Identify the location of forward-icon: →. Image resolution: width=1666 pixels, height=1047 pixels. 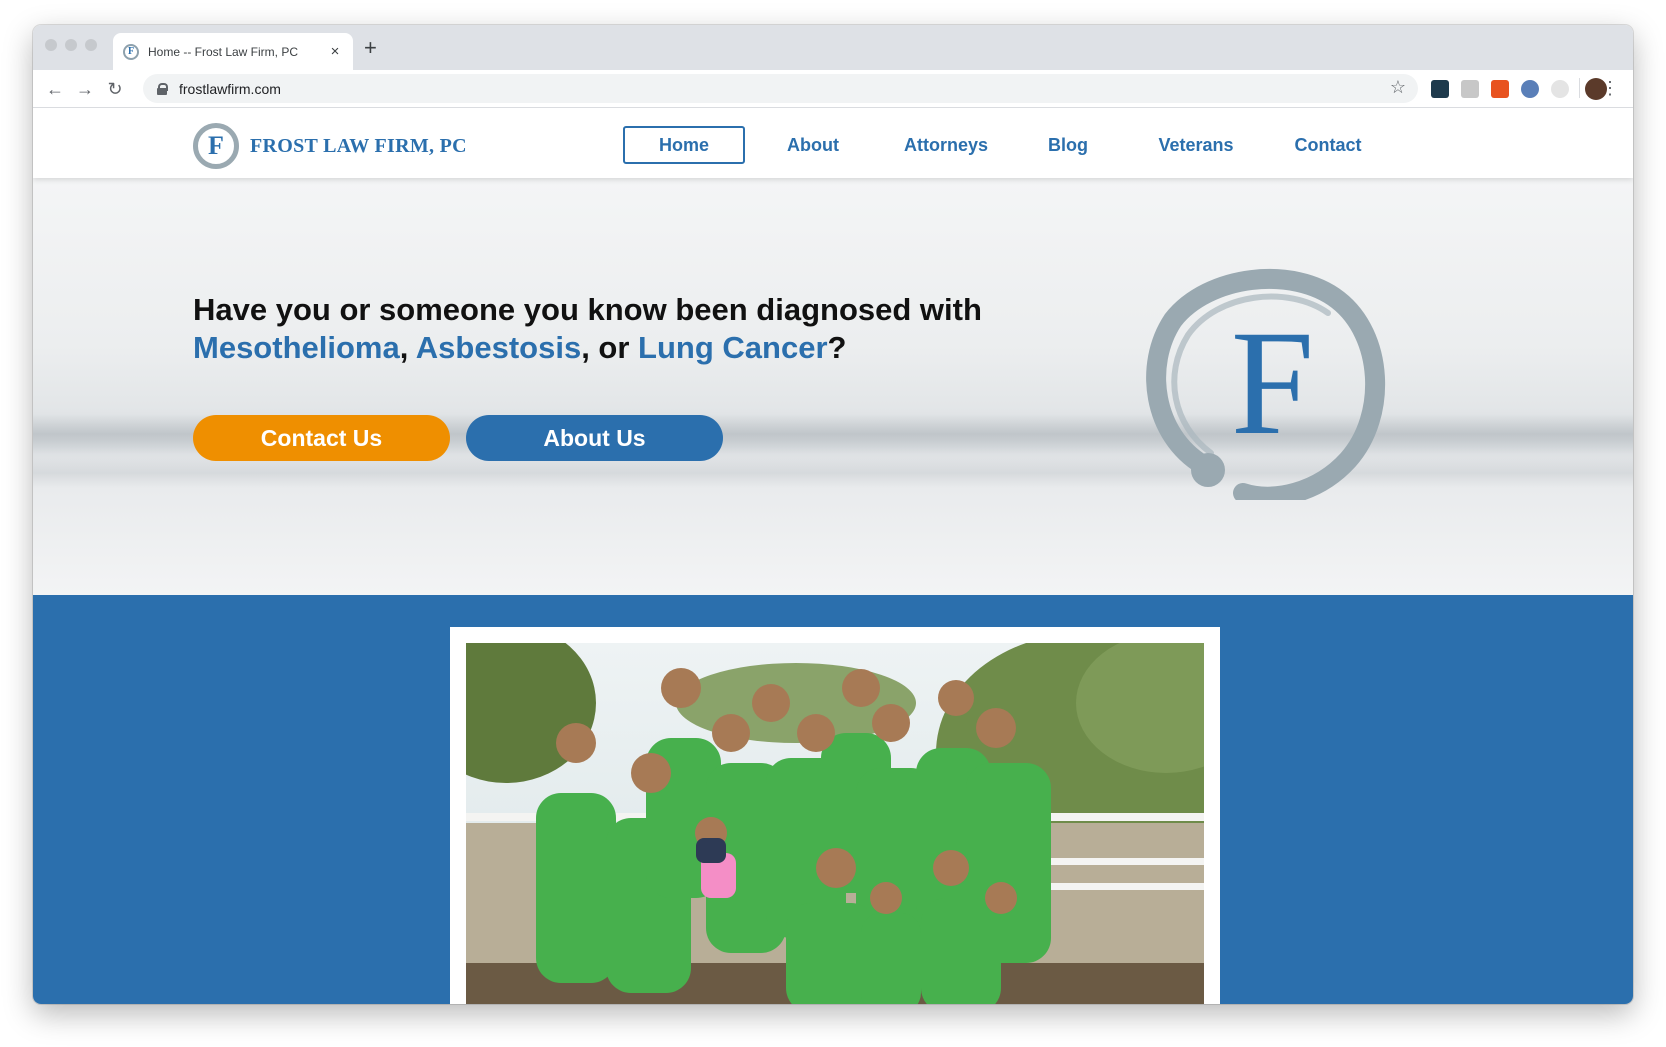
(85, 89).